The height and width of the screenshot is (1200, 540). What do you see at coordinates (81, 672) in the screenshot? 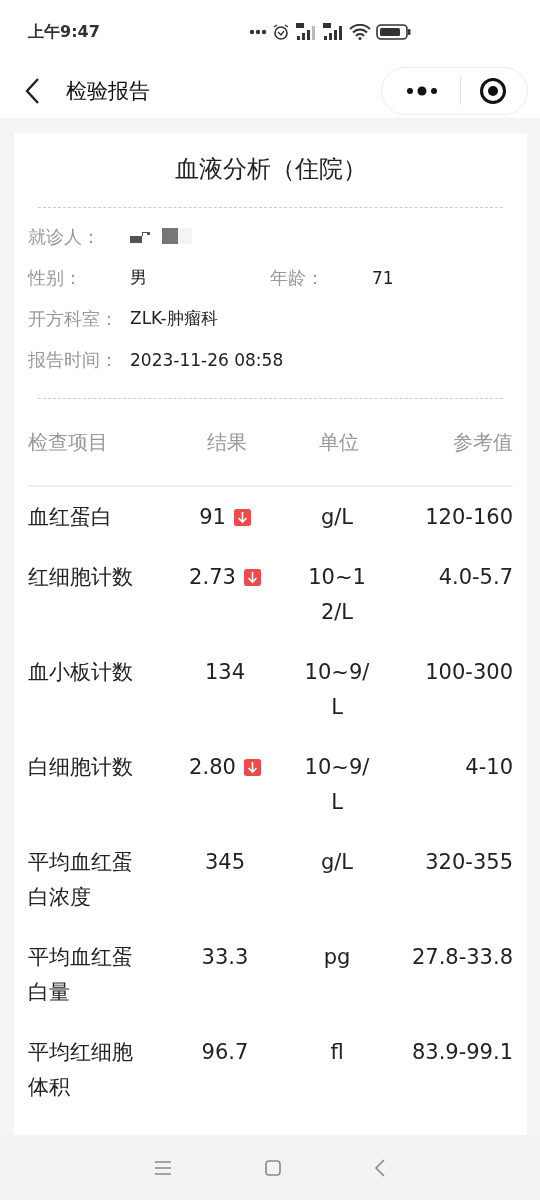
I see `item-cell-text: 血小板计数` at bounding box center [81, 672].